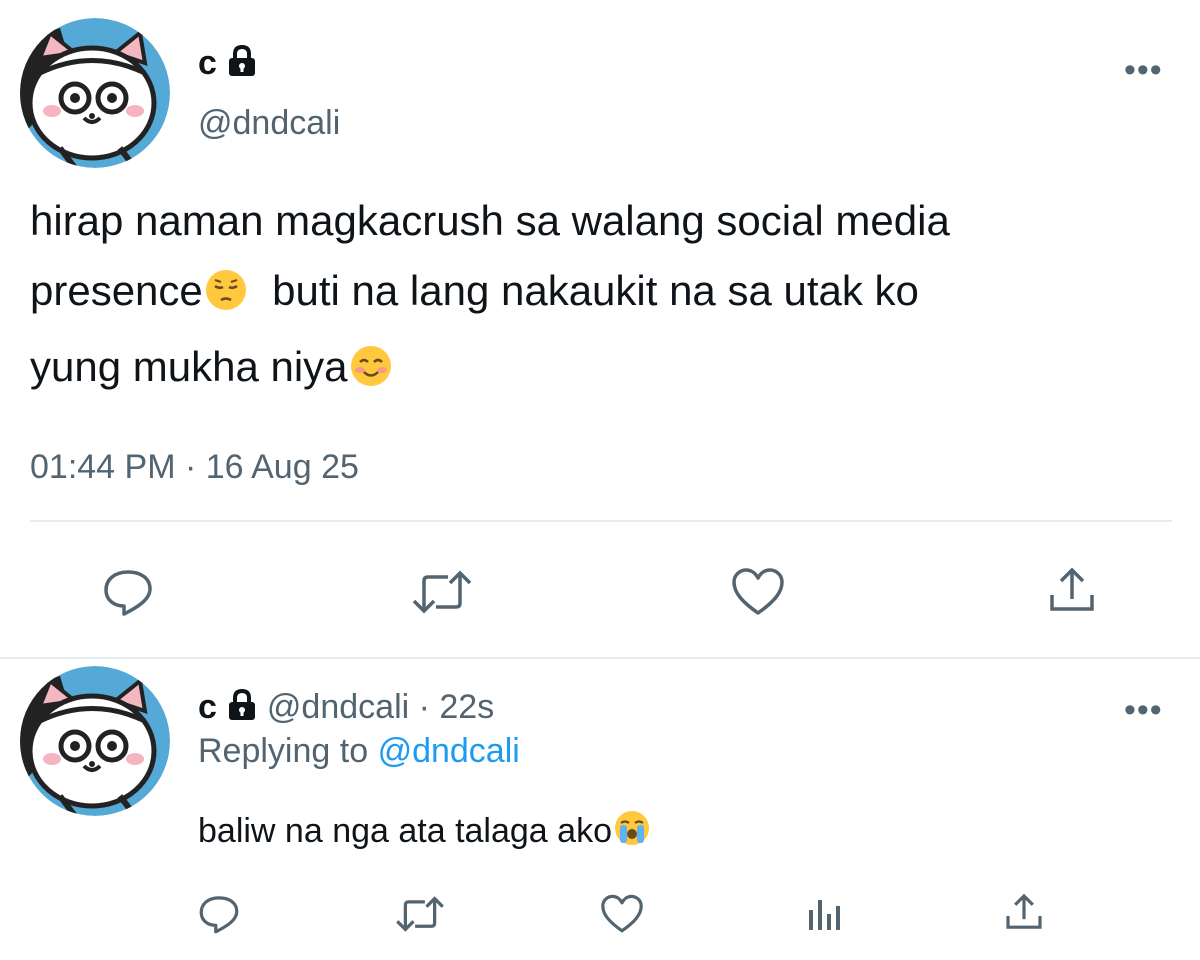 The image size is (1200, 960). I want to click on reply-author-row: c @dndcali · 22s, so click(346, 707).